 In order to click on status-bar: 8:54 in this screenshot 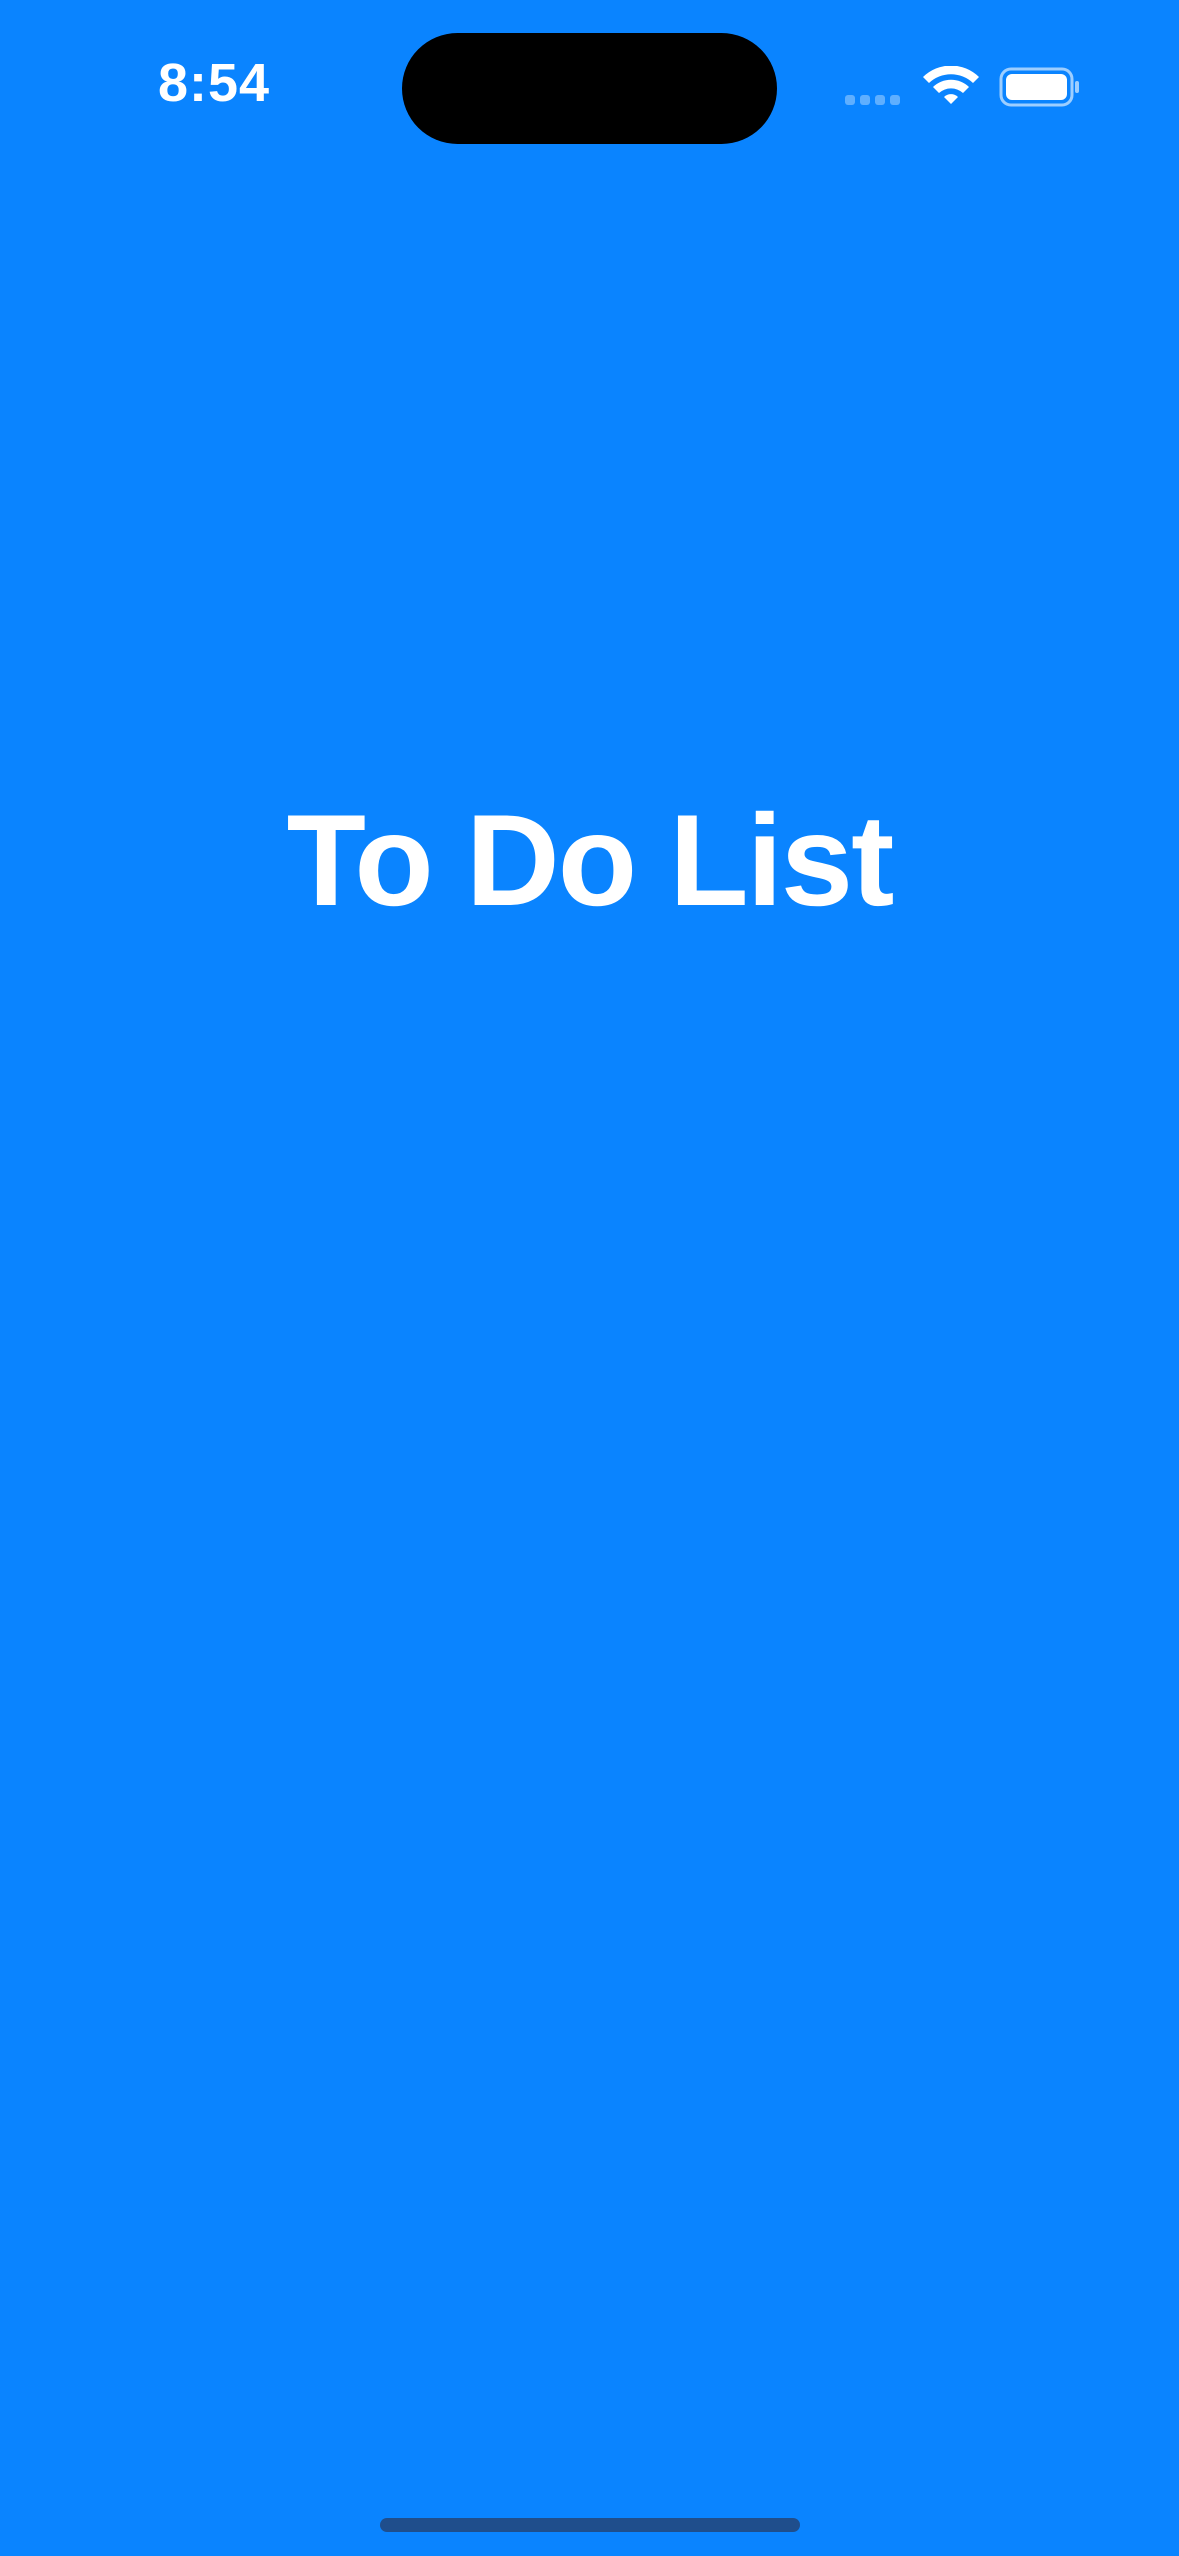, I will do `click(589, 87)`.